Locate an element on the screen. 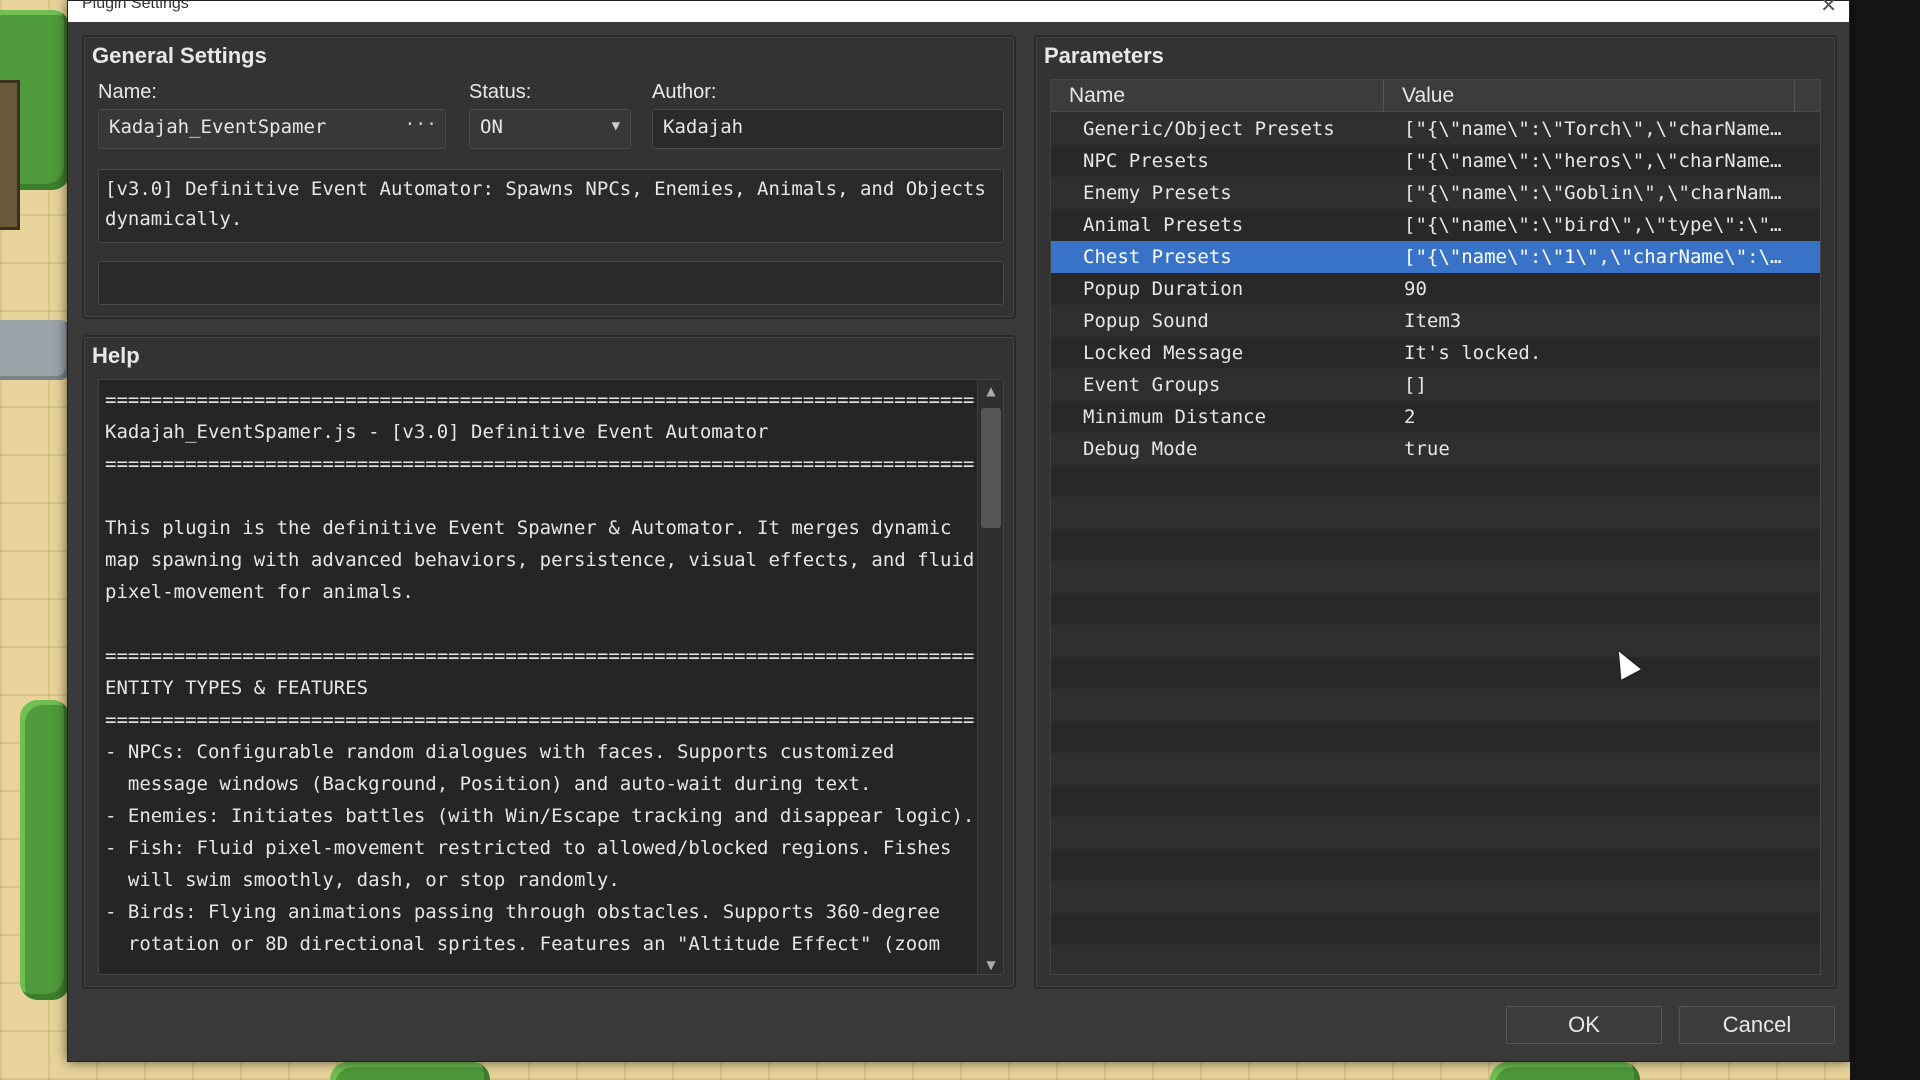 The width and height of the screenshot is (1920, 1080). param-value-cell: It's locked. is located at coordinates (1473, 353).